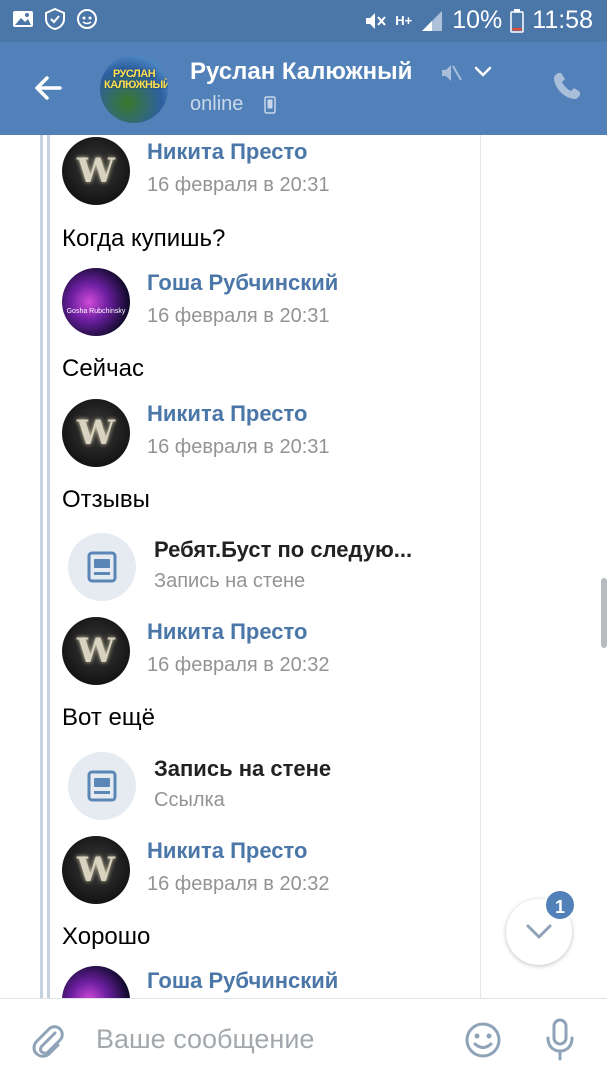 The height and width of the screenshot is (1081, 607). Describe the element at coordinates (432, 20) in the screenshot. I see `signal-icon` at that location.